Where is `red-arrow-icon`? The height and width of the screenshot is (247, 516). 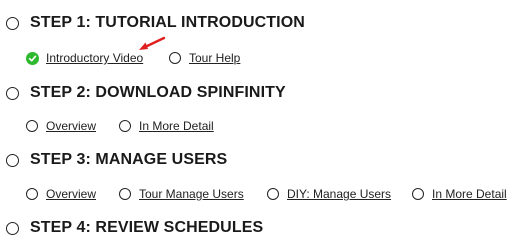
red-arrow-icon is located at coordinates (152, 43).